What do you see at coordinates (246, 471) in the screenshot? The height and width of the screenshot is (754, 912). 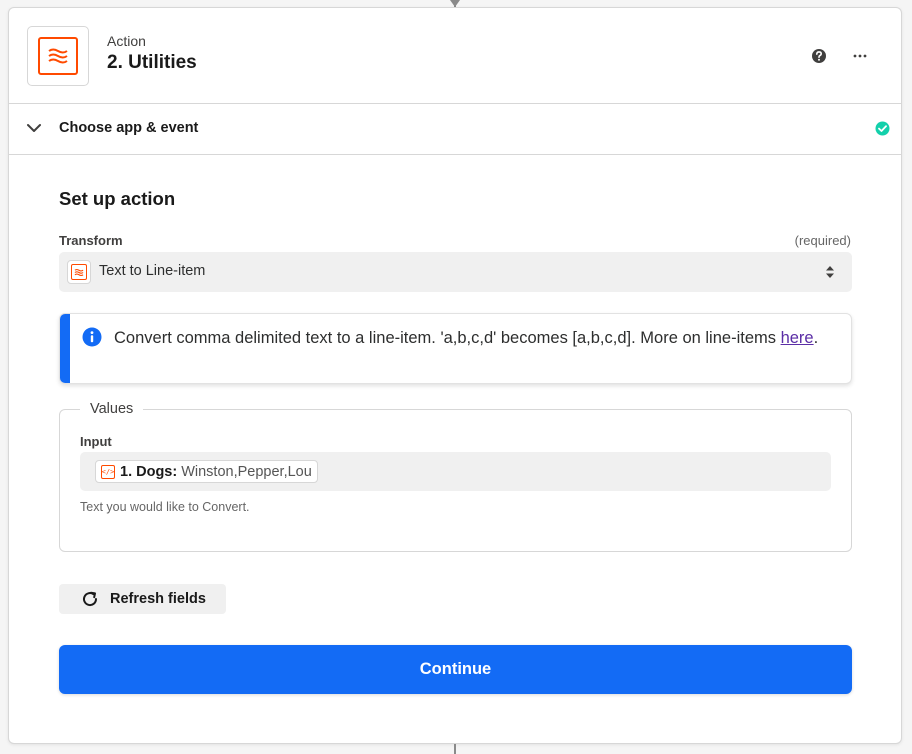 I see `pill-value: Winston,Pepper,Lou` at bounding box center [246, 471].